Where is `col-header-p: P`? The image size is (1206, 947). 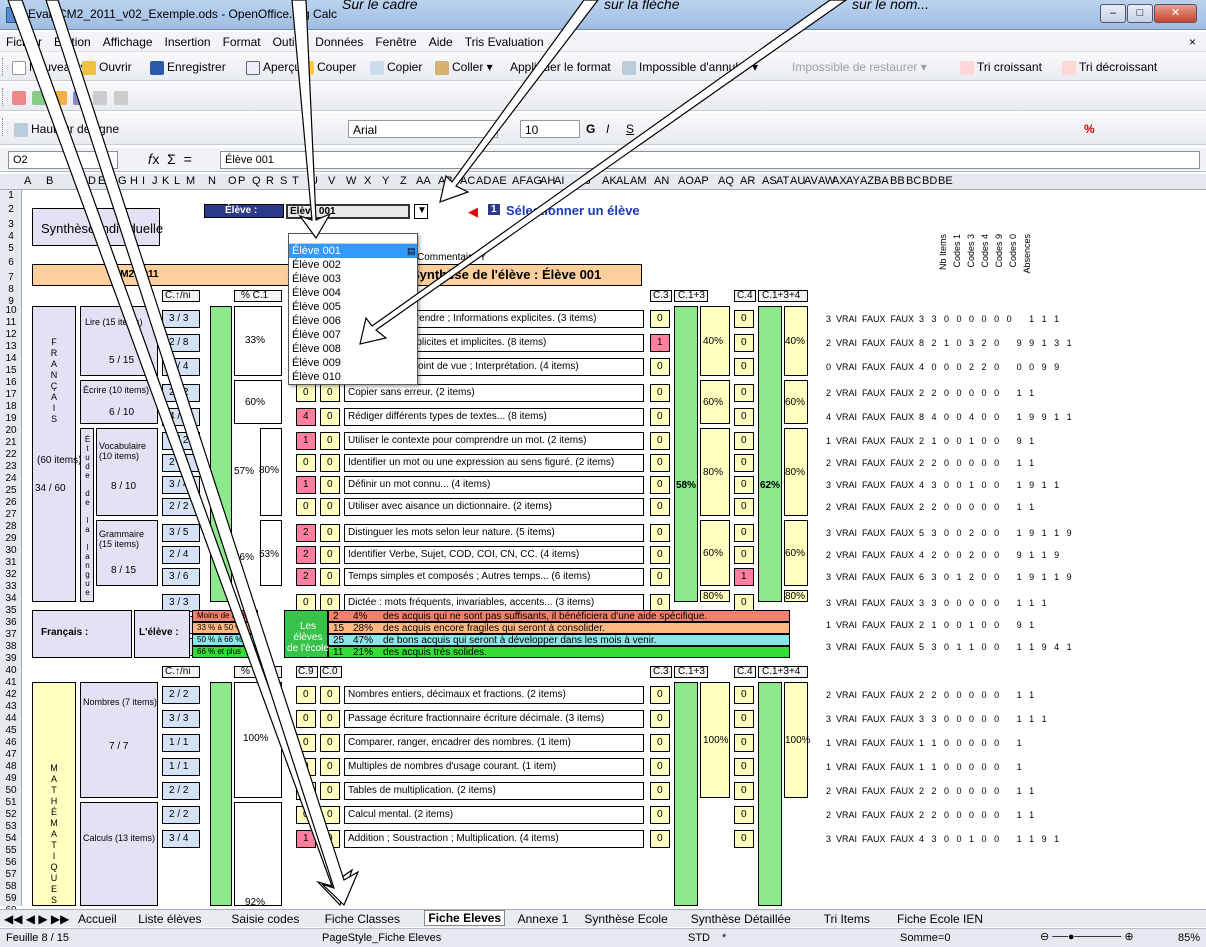 col-header-p: P is located at coordinates (241, 181).